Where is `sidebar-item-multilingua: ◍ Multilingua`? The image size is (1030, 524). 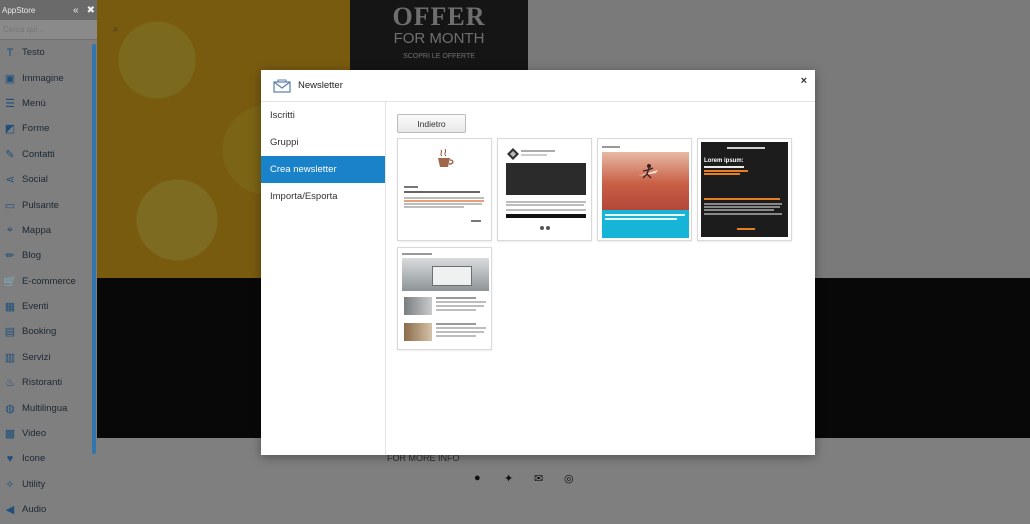 sidebar-item-multilingua: ◍ Multilingua is located at coordinates (48, 407).